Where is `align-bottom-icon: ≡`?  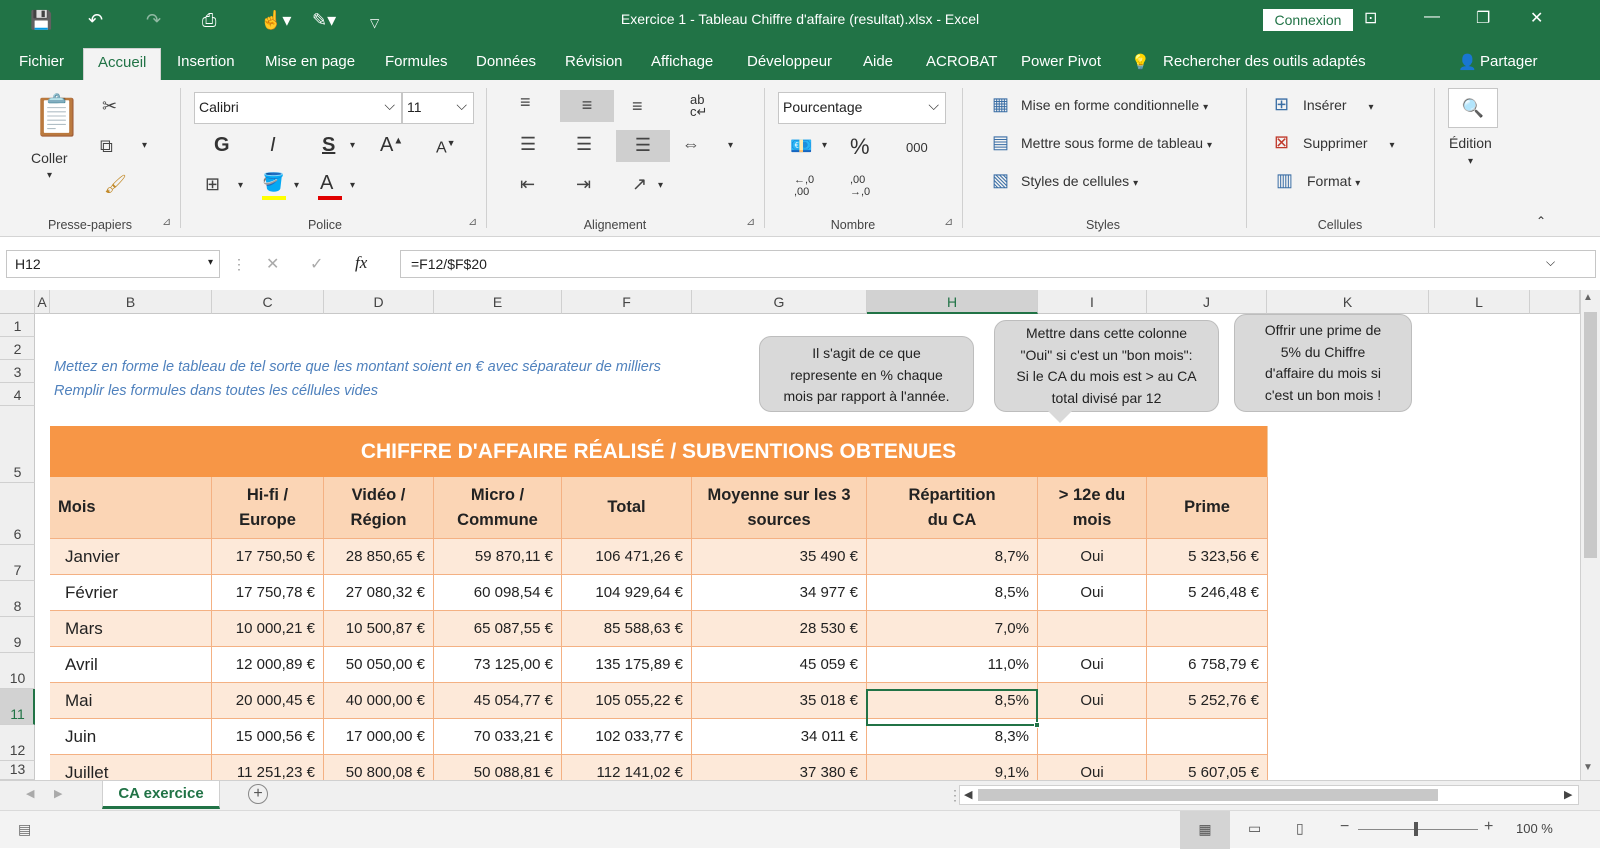 align-bottom-icon: ≡ is located at coordinates (637, 106).